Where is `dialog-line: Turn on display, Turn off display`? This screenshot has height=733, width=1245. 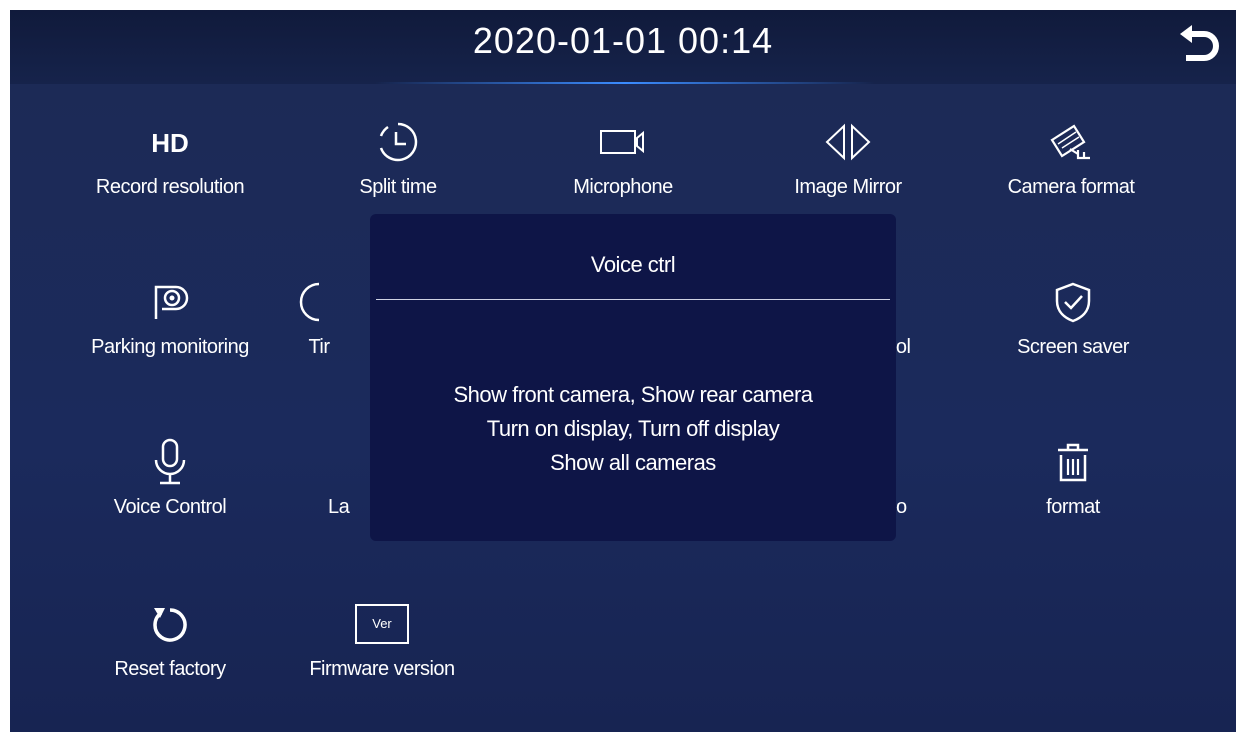 dialog-line: Turn on display, Turn off display is located at coordinates (633, 428).